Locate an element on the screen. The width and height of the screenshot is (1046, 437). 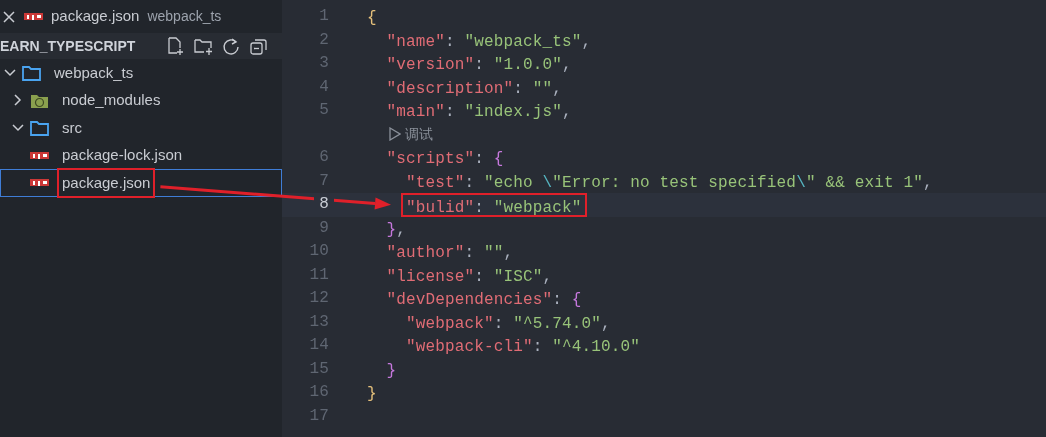
tree-item: node_modules is located at coordinates (141, 100).